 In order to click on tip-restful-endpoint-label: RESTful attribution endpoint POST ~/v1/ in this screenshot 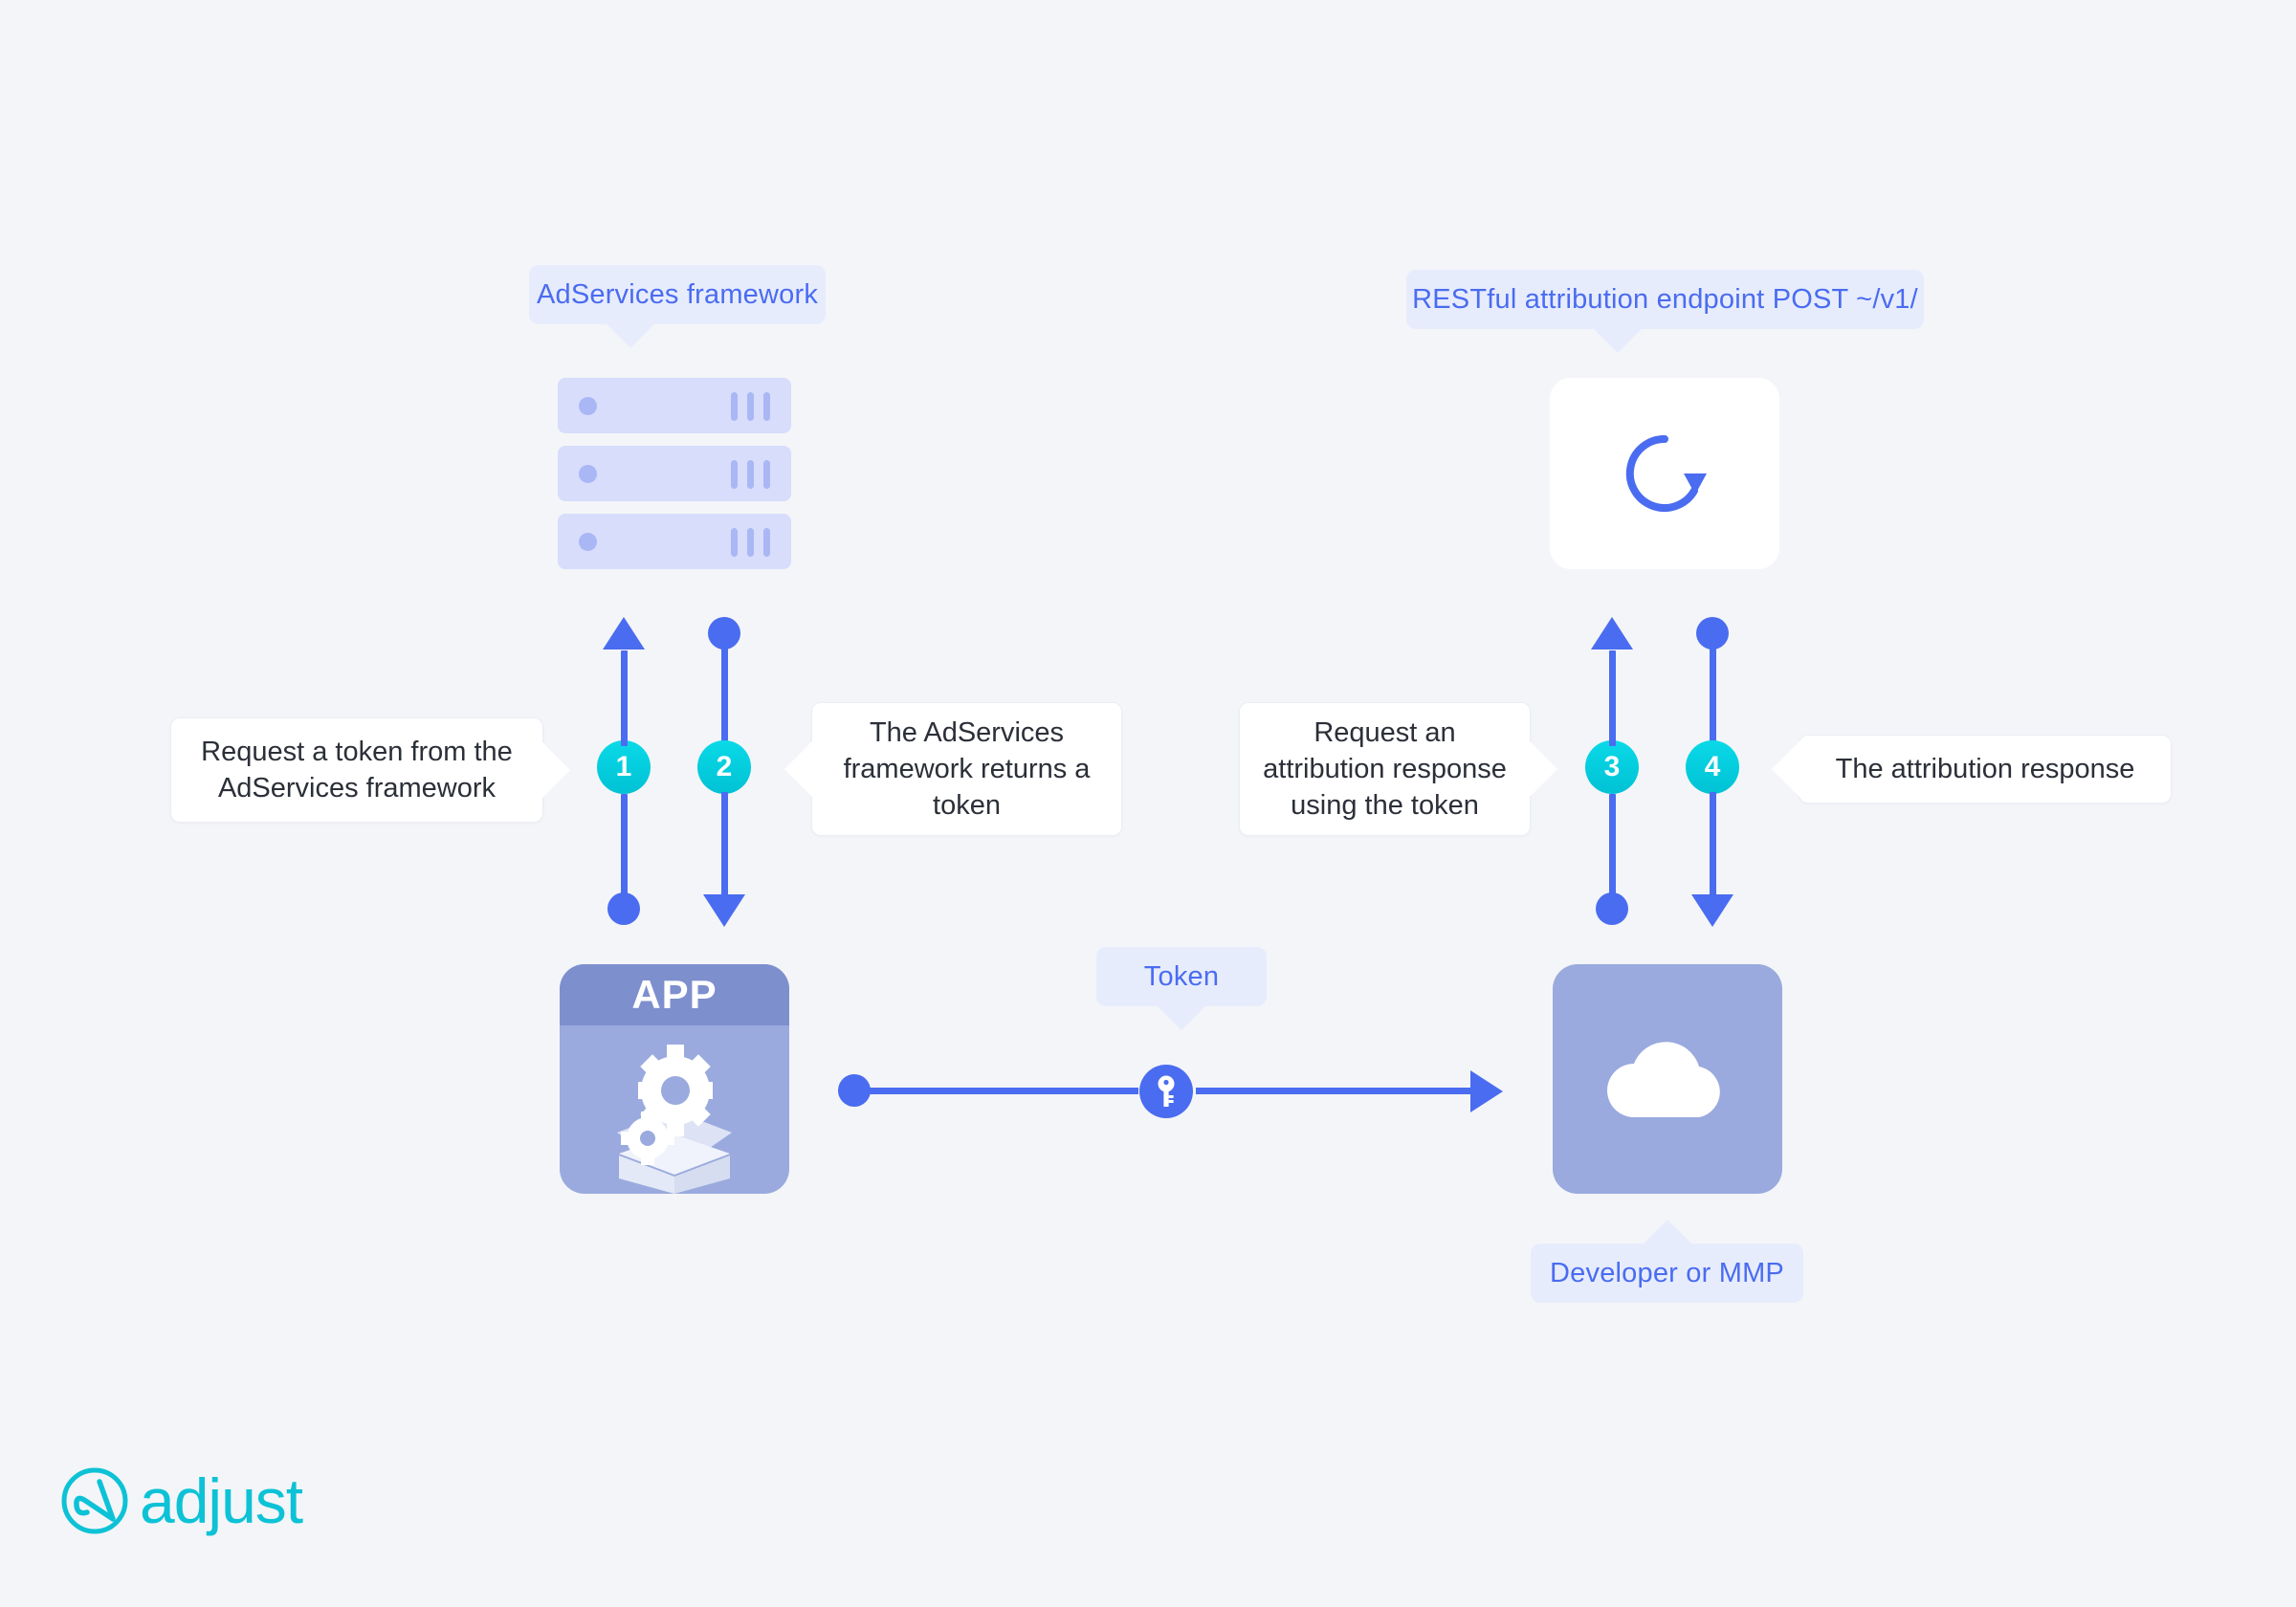, I will do `click(1665, 299)`.